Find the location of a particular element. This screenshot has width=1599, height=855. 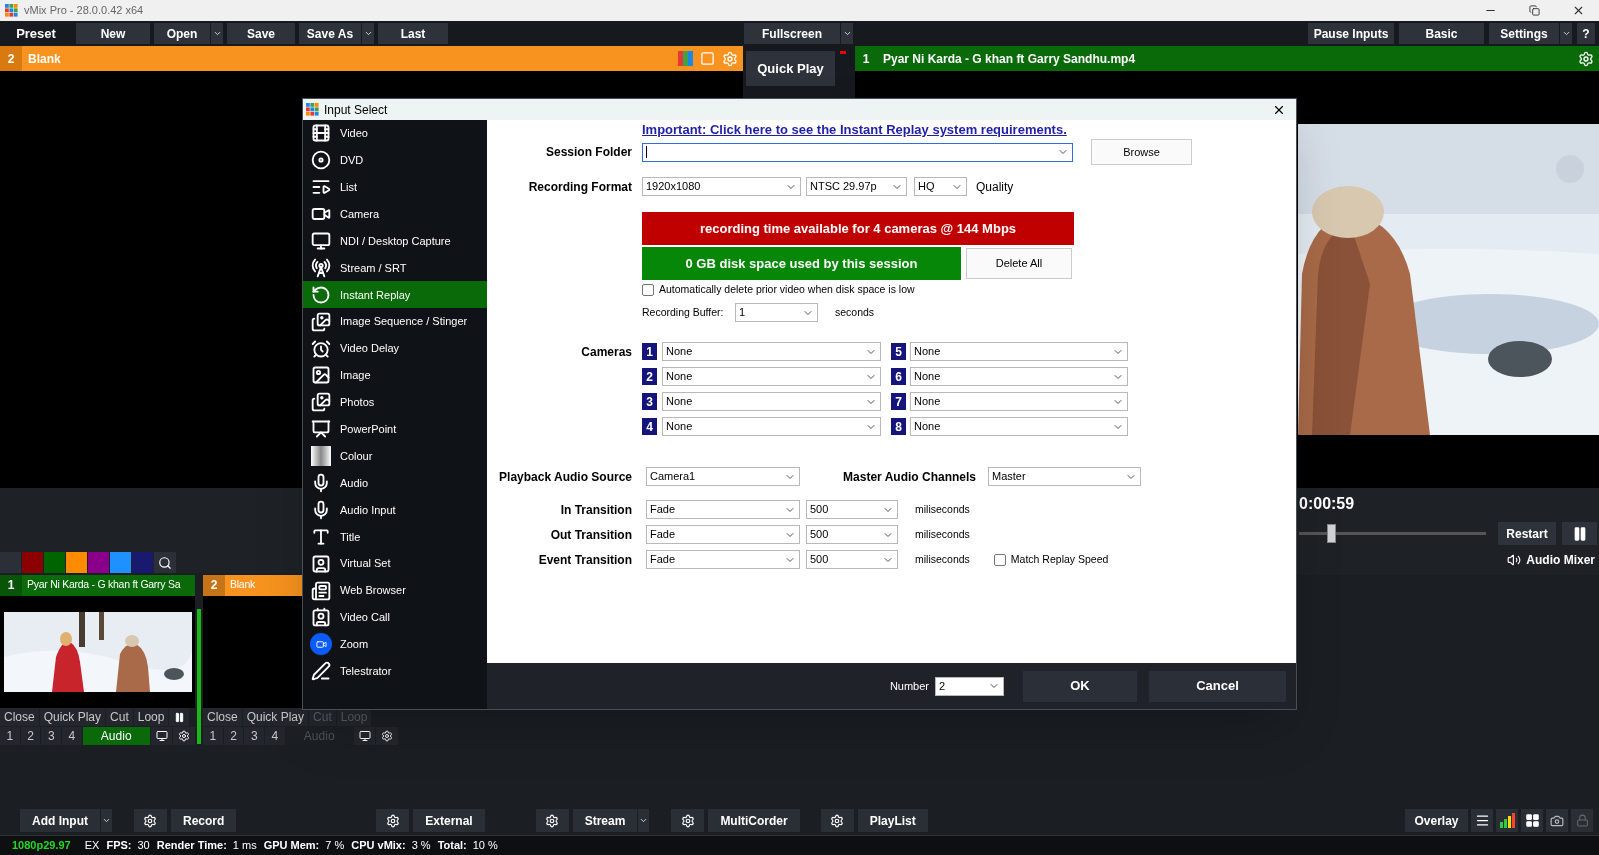

bottom-bar-button: MultiCorder is located at coordinates (754, 820).